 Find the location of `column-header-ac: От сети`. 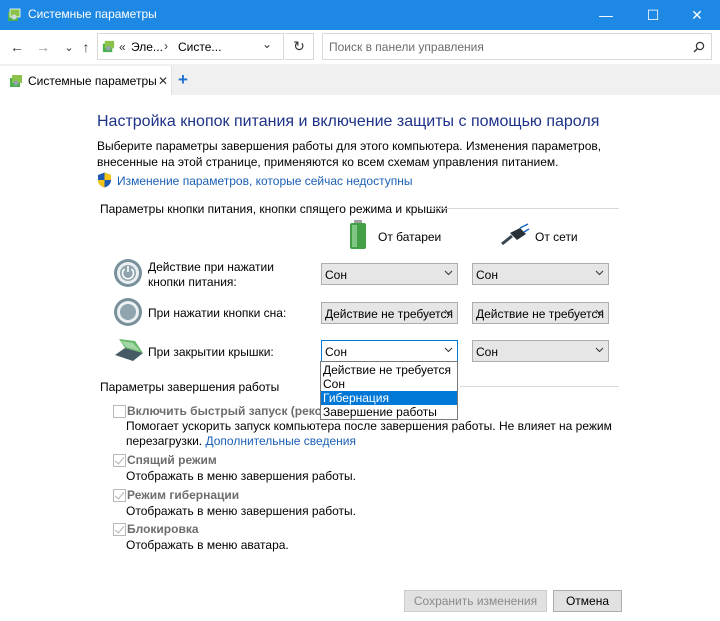

column-header-ac: От сети is located at coordinates (556, 237).